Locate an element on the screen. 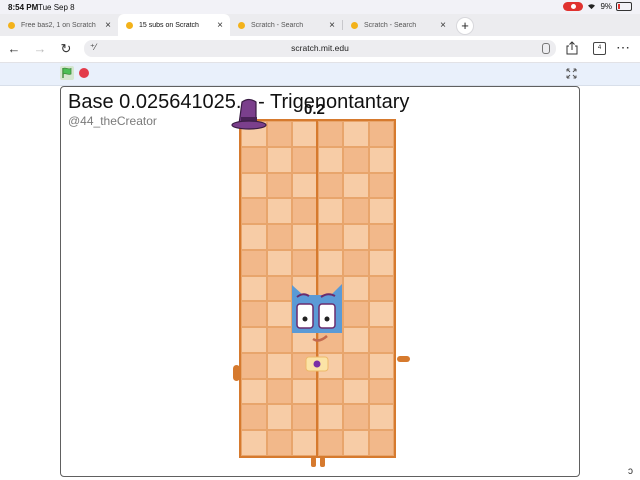  tab-title: Free bas2, 1 on Scratch is located at coordinates (58, 25).